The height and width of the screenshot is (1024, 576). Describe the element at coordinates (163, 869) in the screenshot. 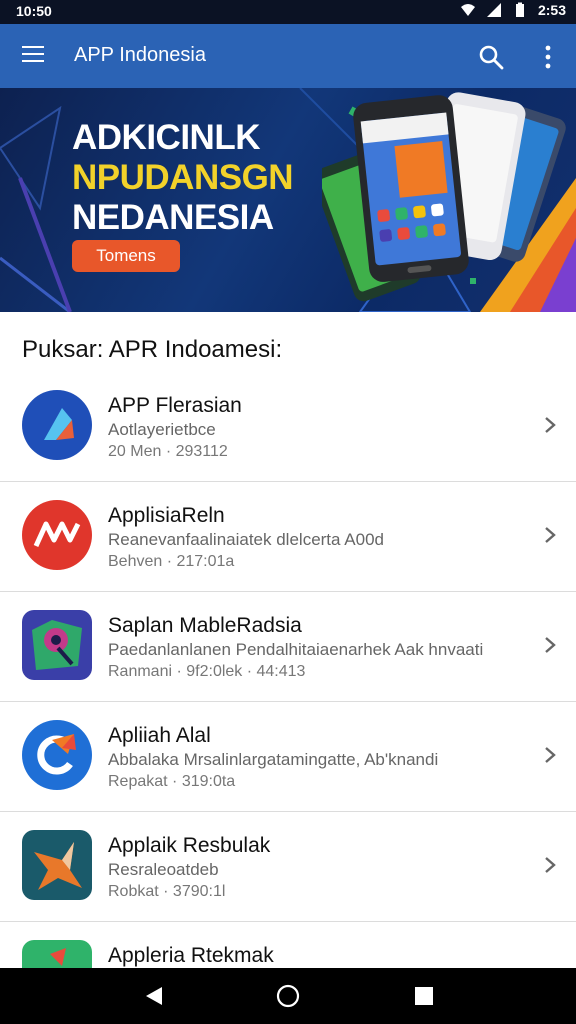

I see `app-description: Resraleoatdeb` at that location.